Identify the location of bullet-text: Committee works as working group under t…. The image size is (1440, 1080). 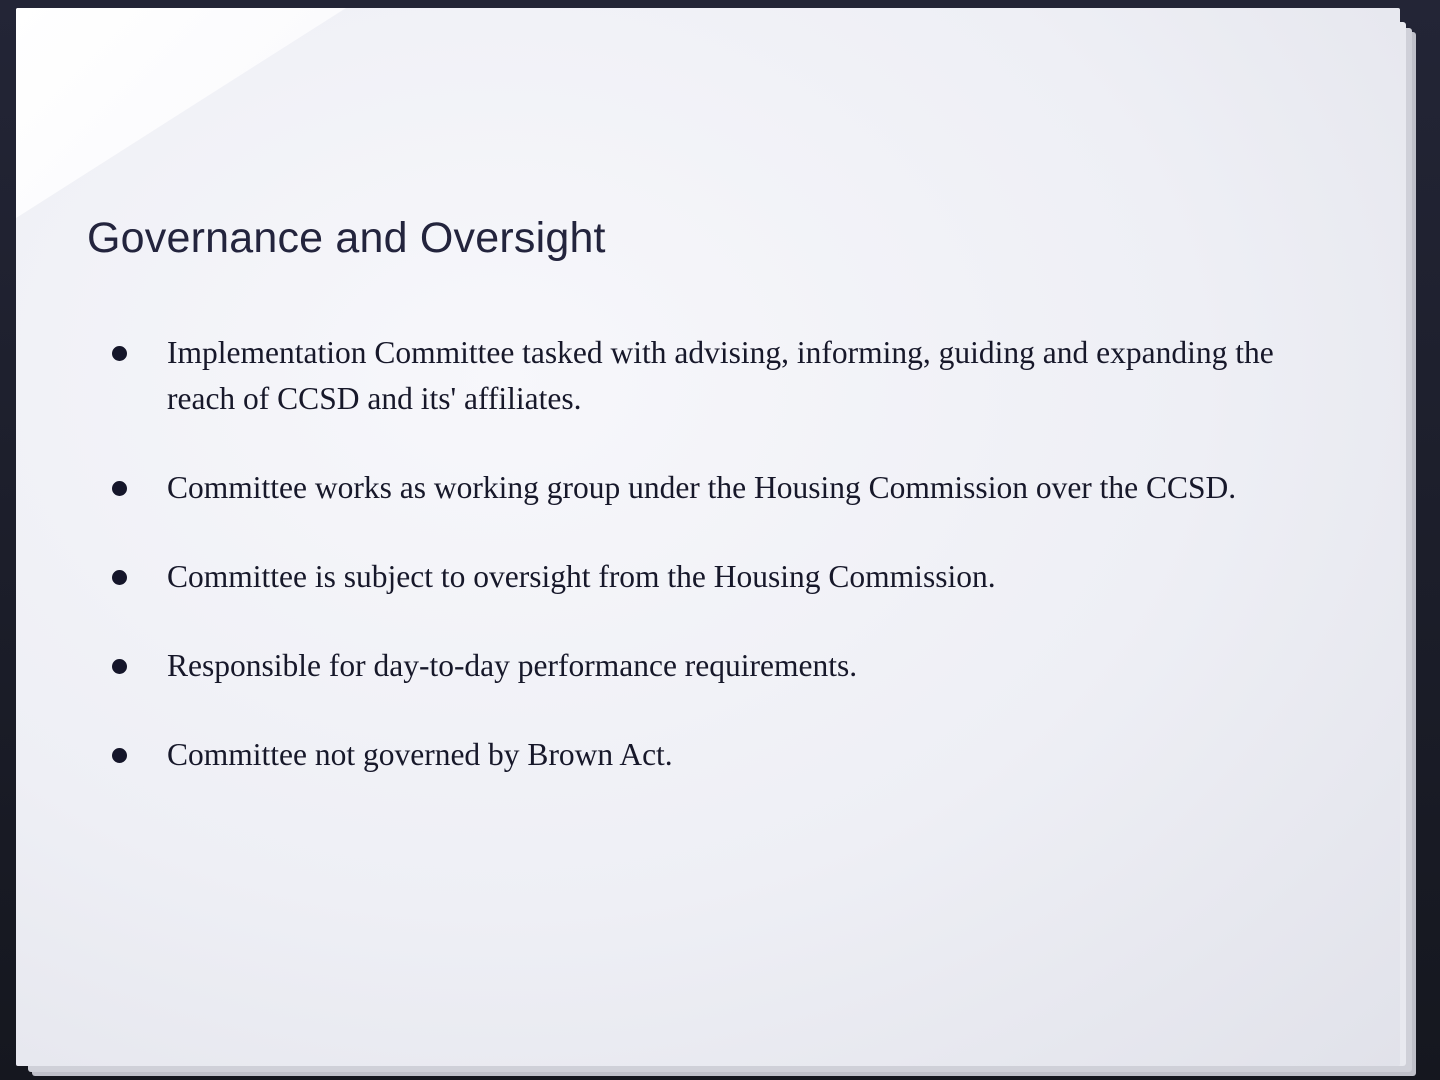
(702, 487).